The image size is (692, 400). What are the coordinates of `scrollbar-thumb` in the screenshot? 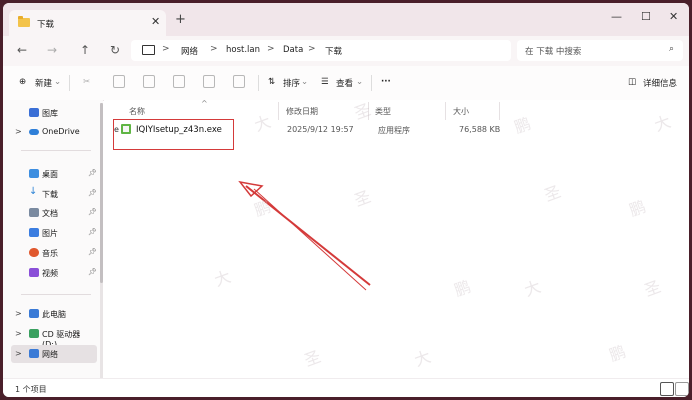 It's located at (101, 193).